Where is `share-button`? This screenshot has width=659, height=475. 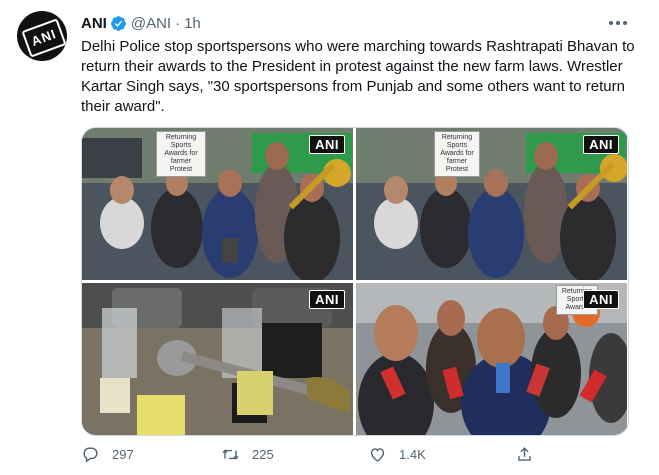
share-button is located at coordinates (530, 454).